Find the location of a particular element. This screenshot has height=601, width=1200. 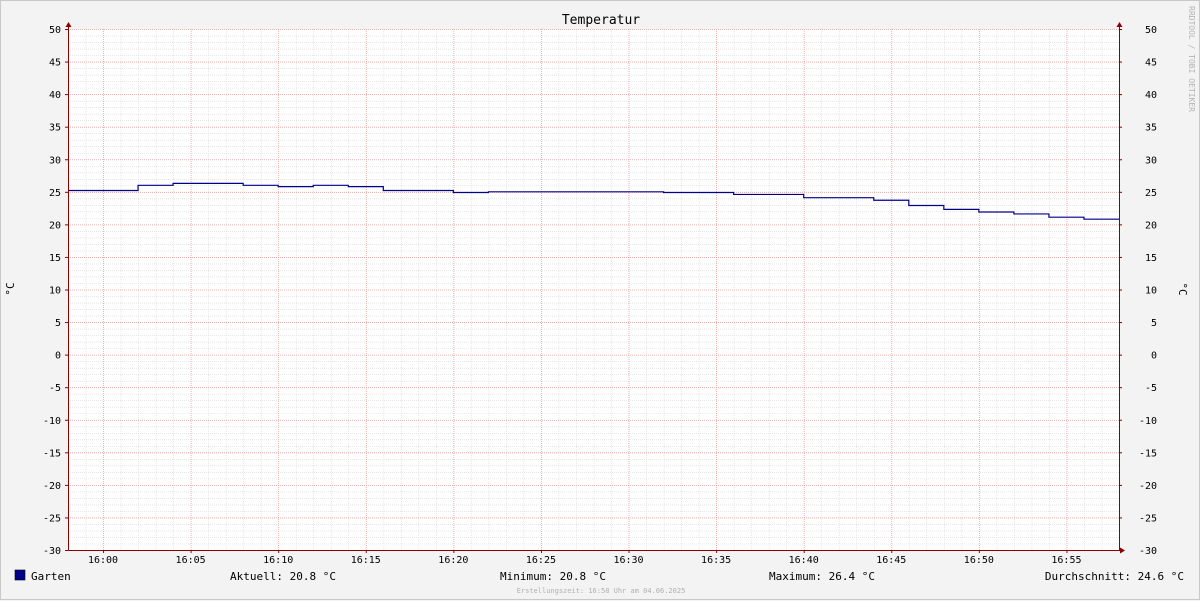

x-axis-arrow-icon is located at coordinates (1122, 550).